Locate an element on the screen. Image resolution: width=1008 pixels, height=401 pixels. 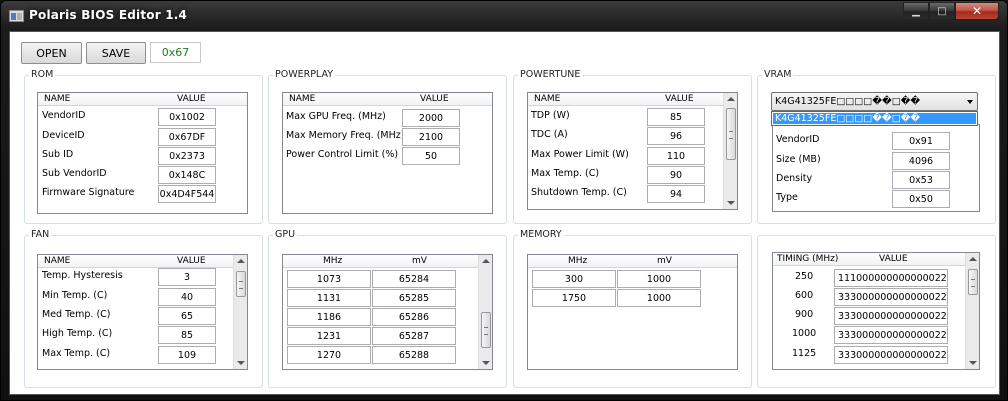
powertune-scrollbar is located at coordinates (730, 151).